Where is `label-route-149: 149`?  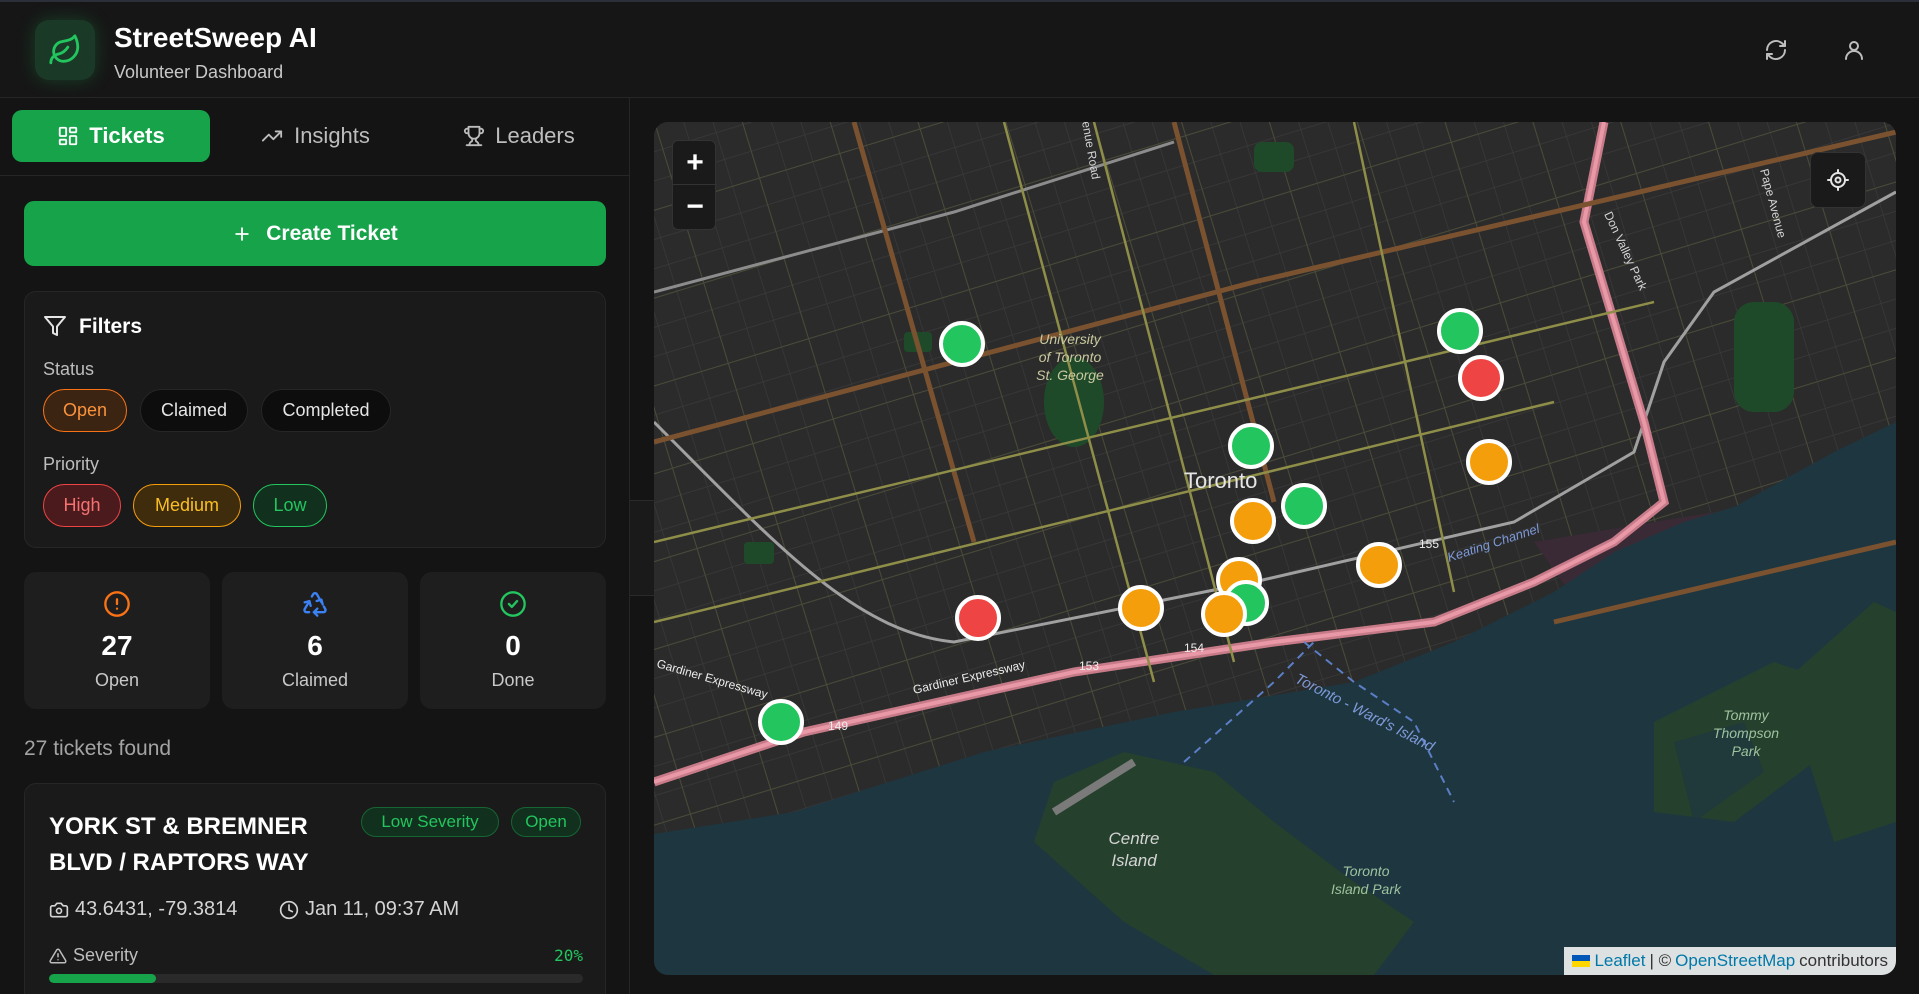 label-route-149: 149 is located at coordinates (838, 726).